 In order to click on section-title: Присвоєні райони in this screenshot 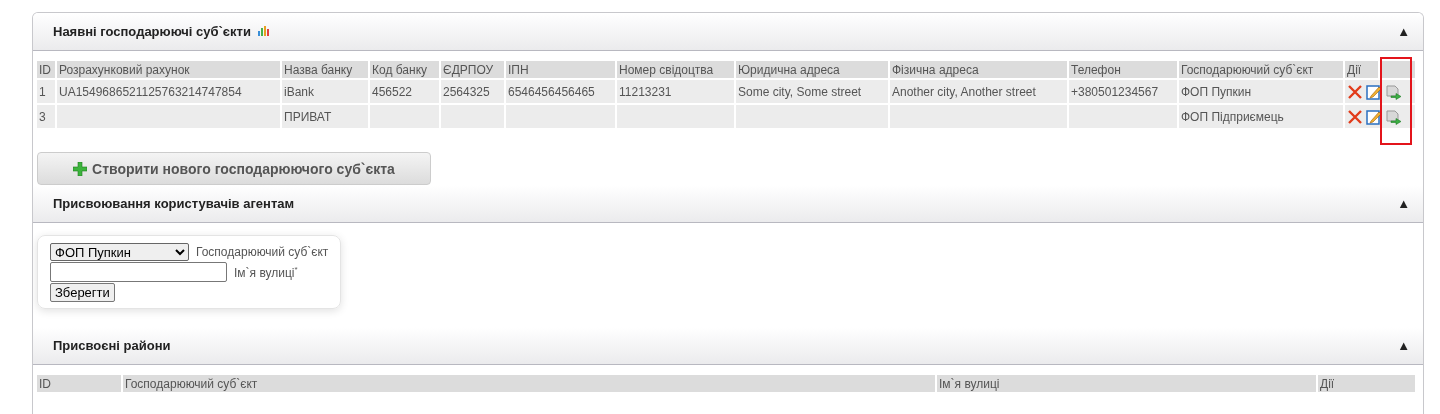, I will do `click(112, 345)`.